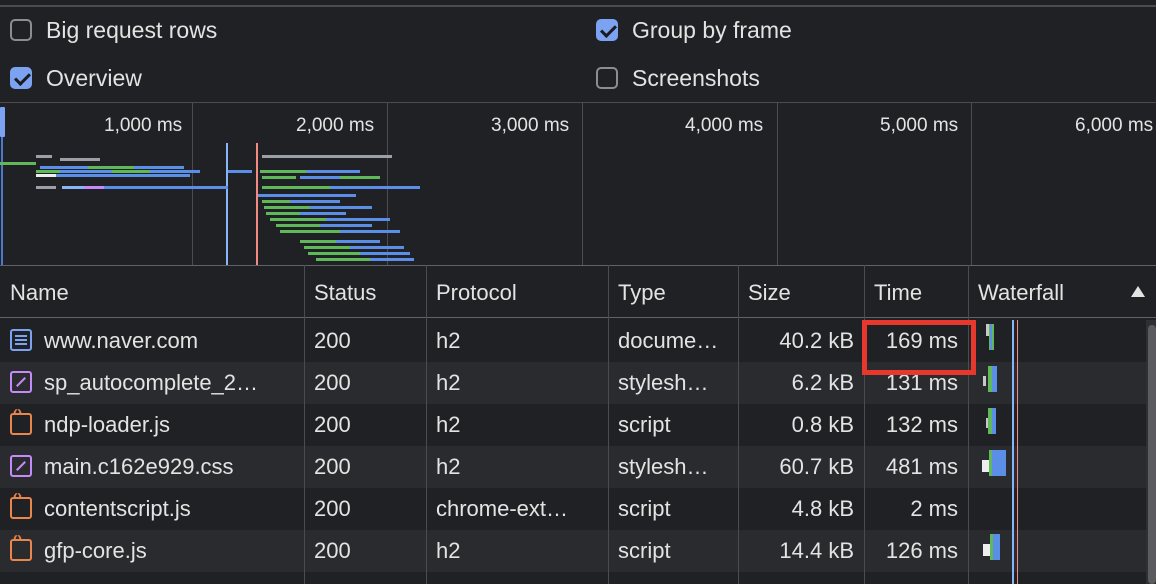  Describe the element at coordinates (919, 347) in the screenshot. I see `annotation-highlight-box` at that location.